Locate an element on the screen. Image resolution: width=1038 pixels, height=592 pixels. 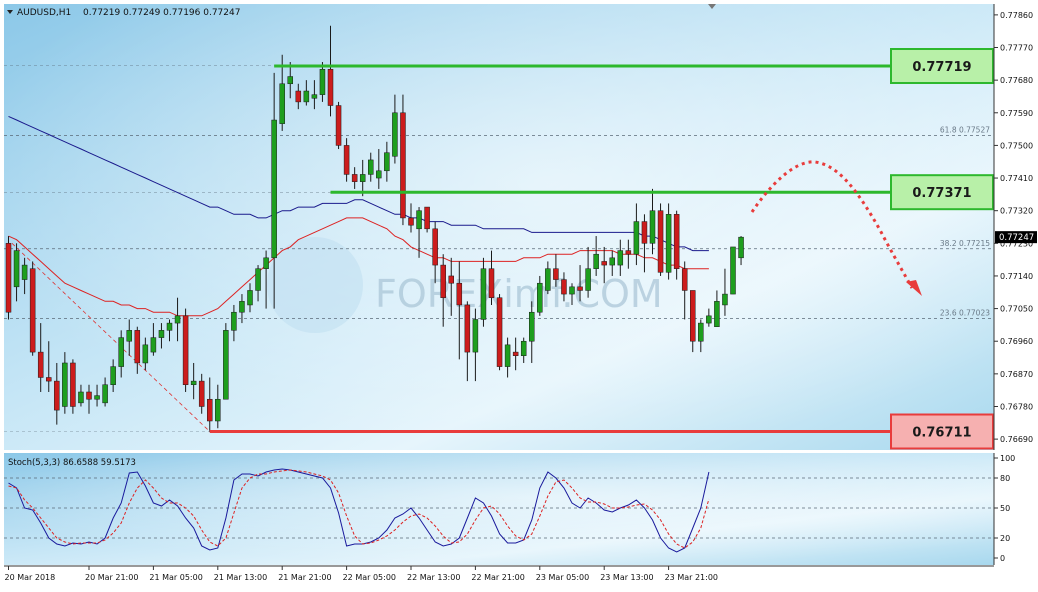
price-tick-label: 0.77680 is located at coordinates (1016, 80).